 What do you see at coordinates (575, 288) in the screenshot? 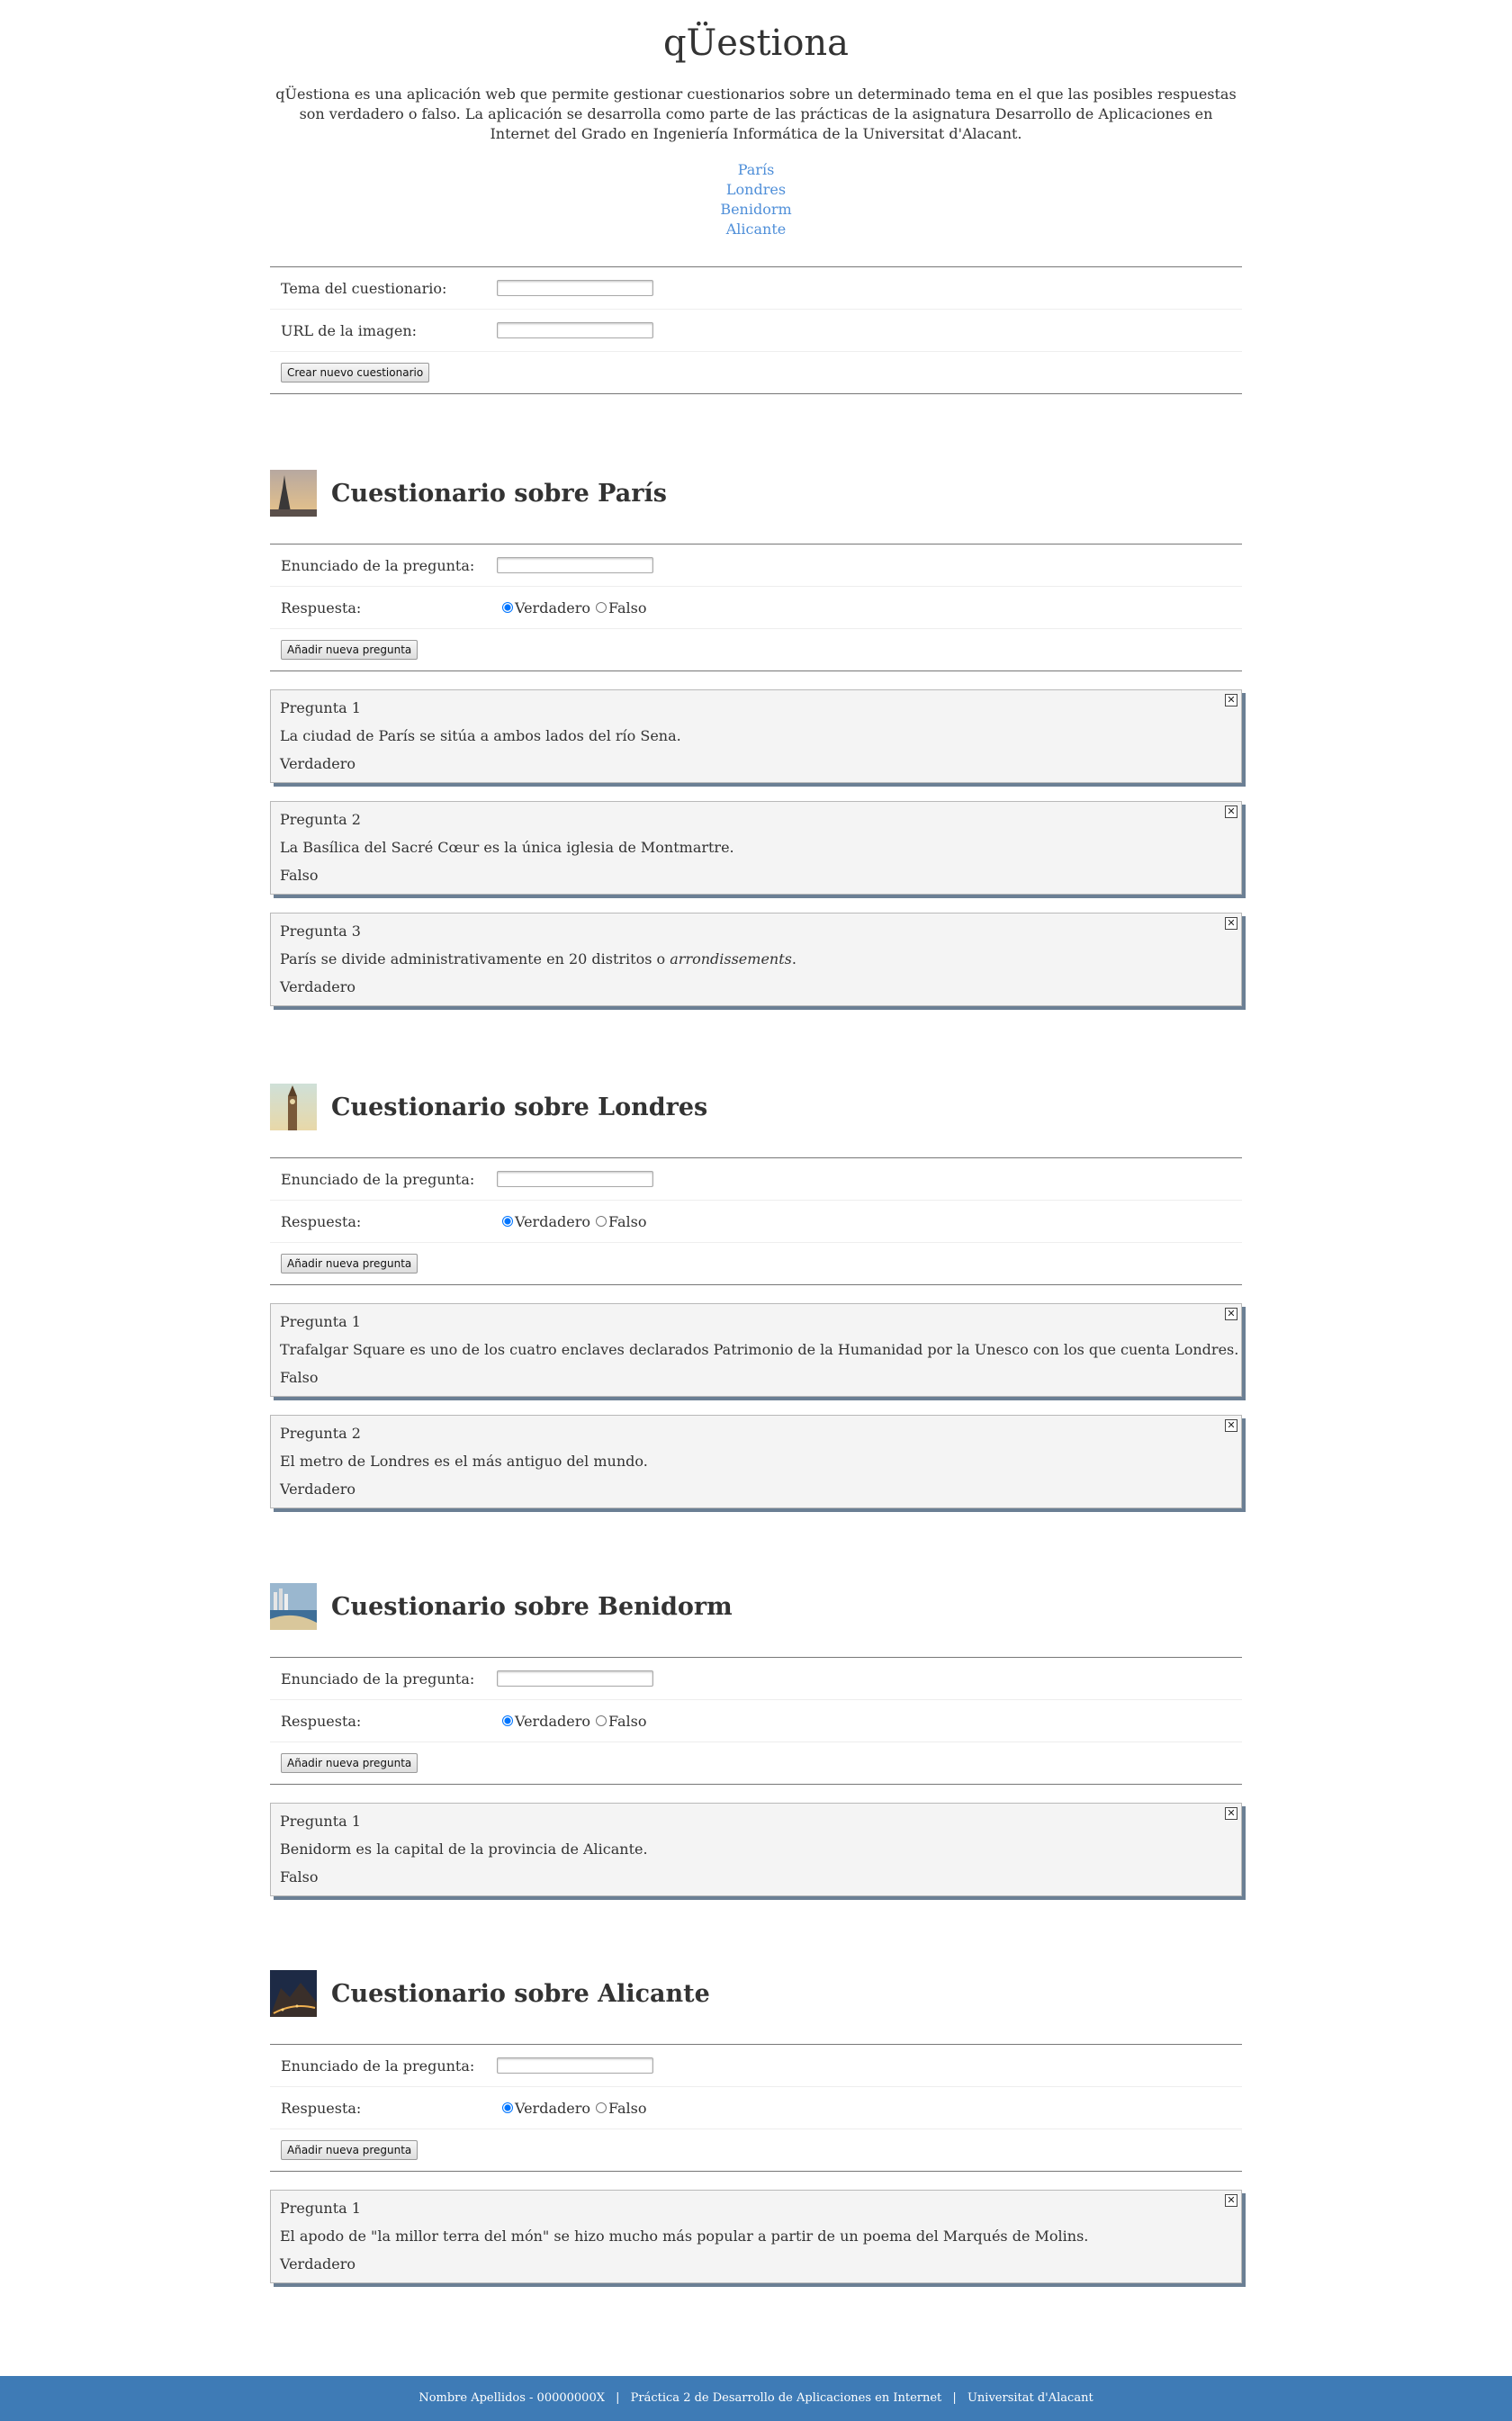
I see `topic-input` at bounding box center [575, 288].